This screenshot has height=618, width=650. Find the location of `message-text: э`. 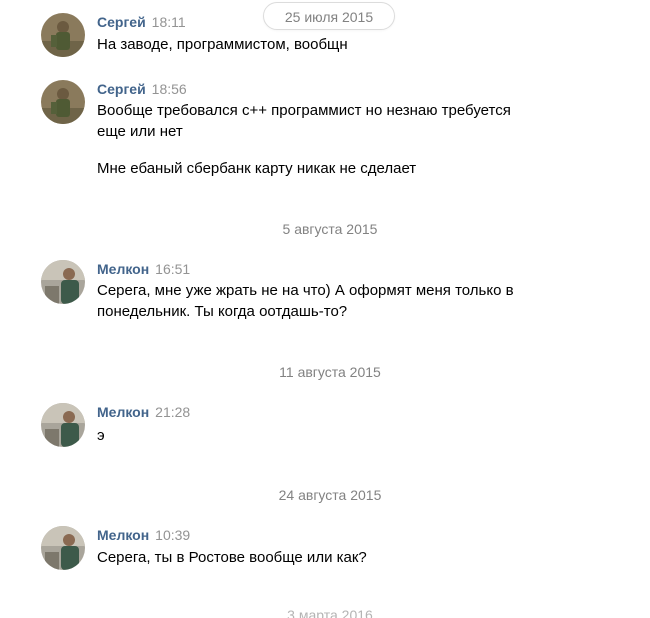

message-text: э is located at coordinates (101, 435).